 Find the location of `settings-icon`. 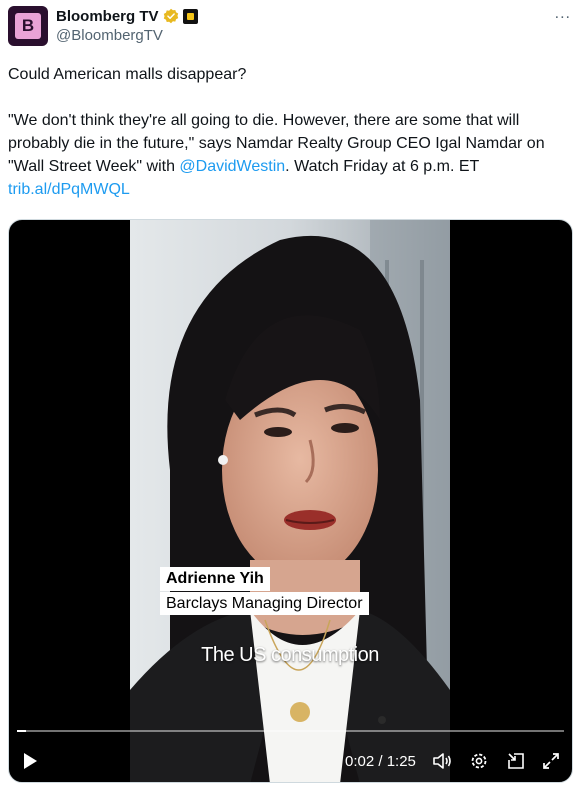

settings-icon is located at coordinates (479, 761).